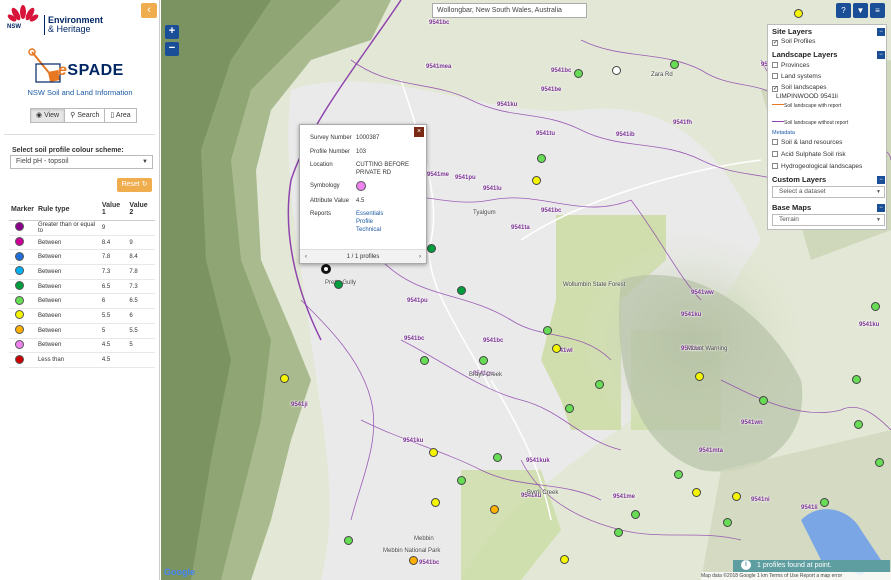  I want to click on layer-soil-land-resources: Soil & land resources, so click(807, 142).